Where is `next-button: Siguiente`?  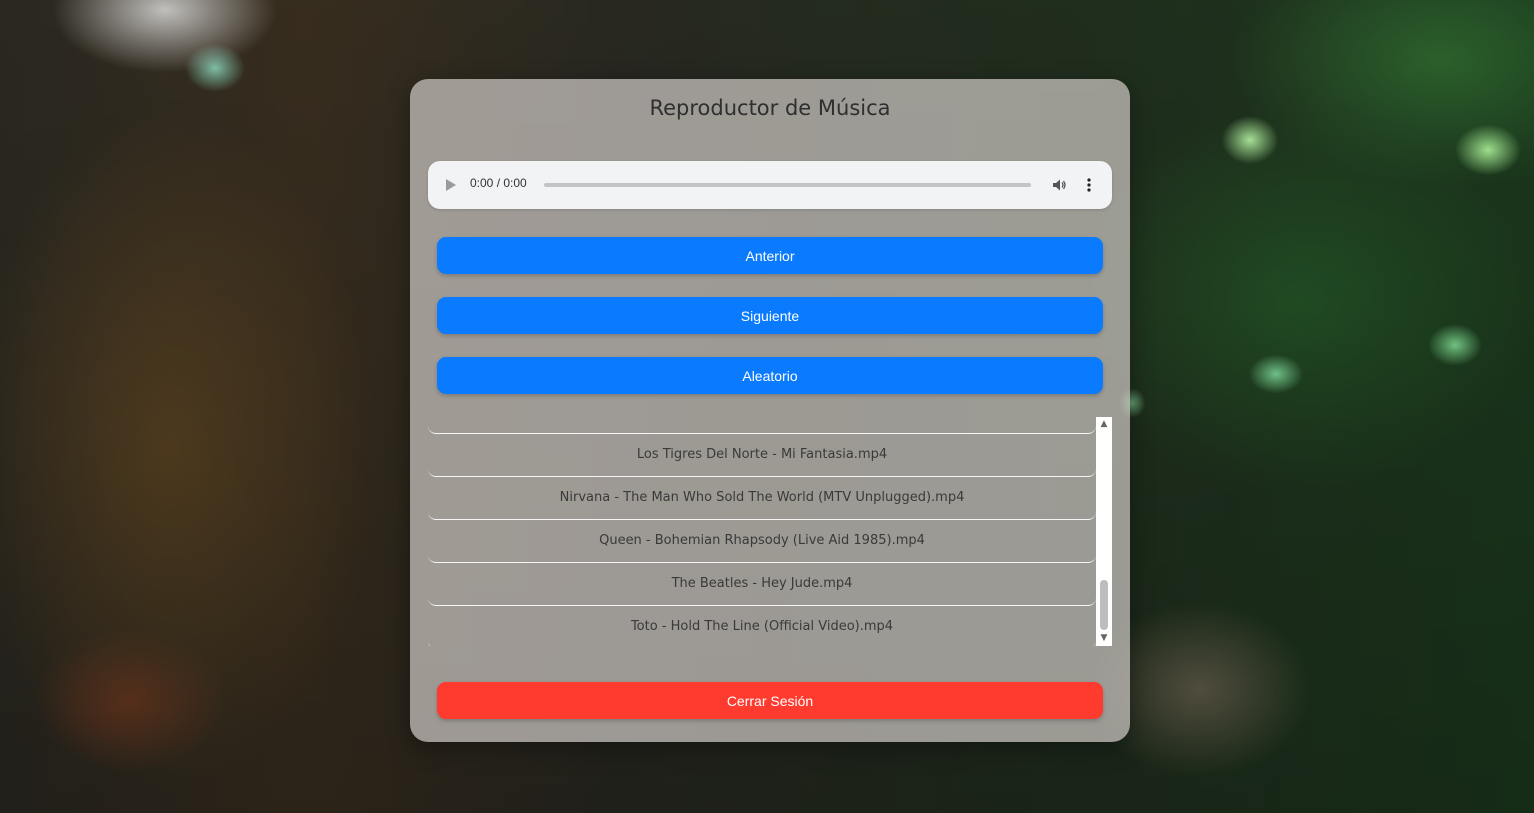
next-button: Siguiente is located at coordinates (770, 315).